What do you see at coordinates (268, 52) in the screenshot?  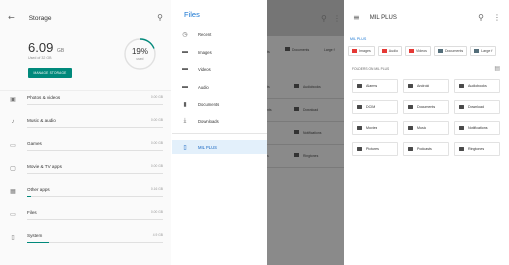 I see `dimmed-chip: ts` at bounding box center [268, 52].